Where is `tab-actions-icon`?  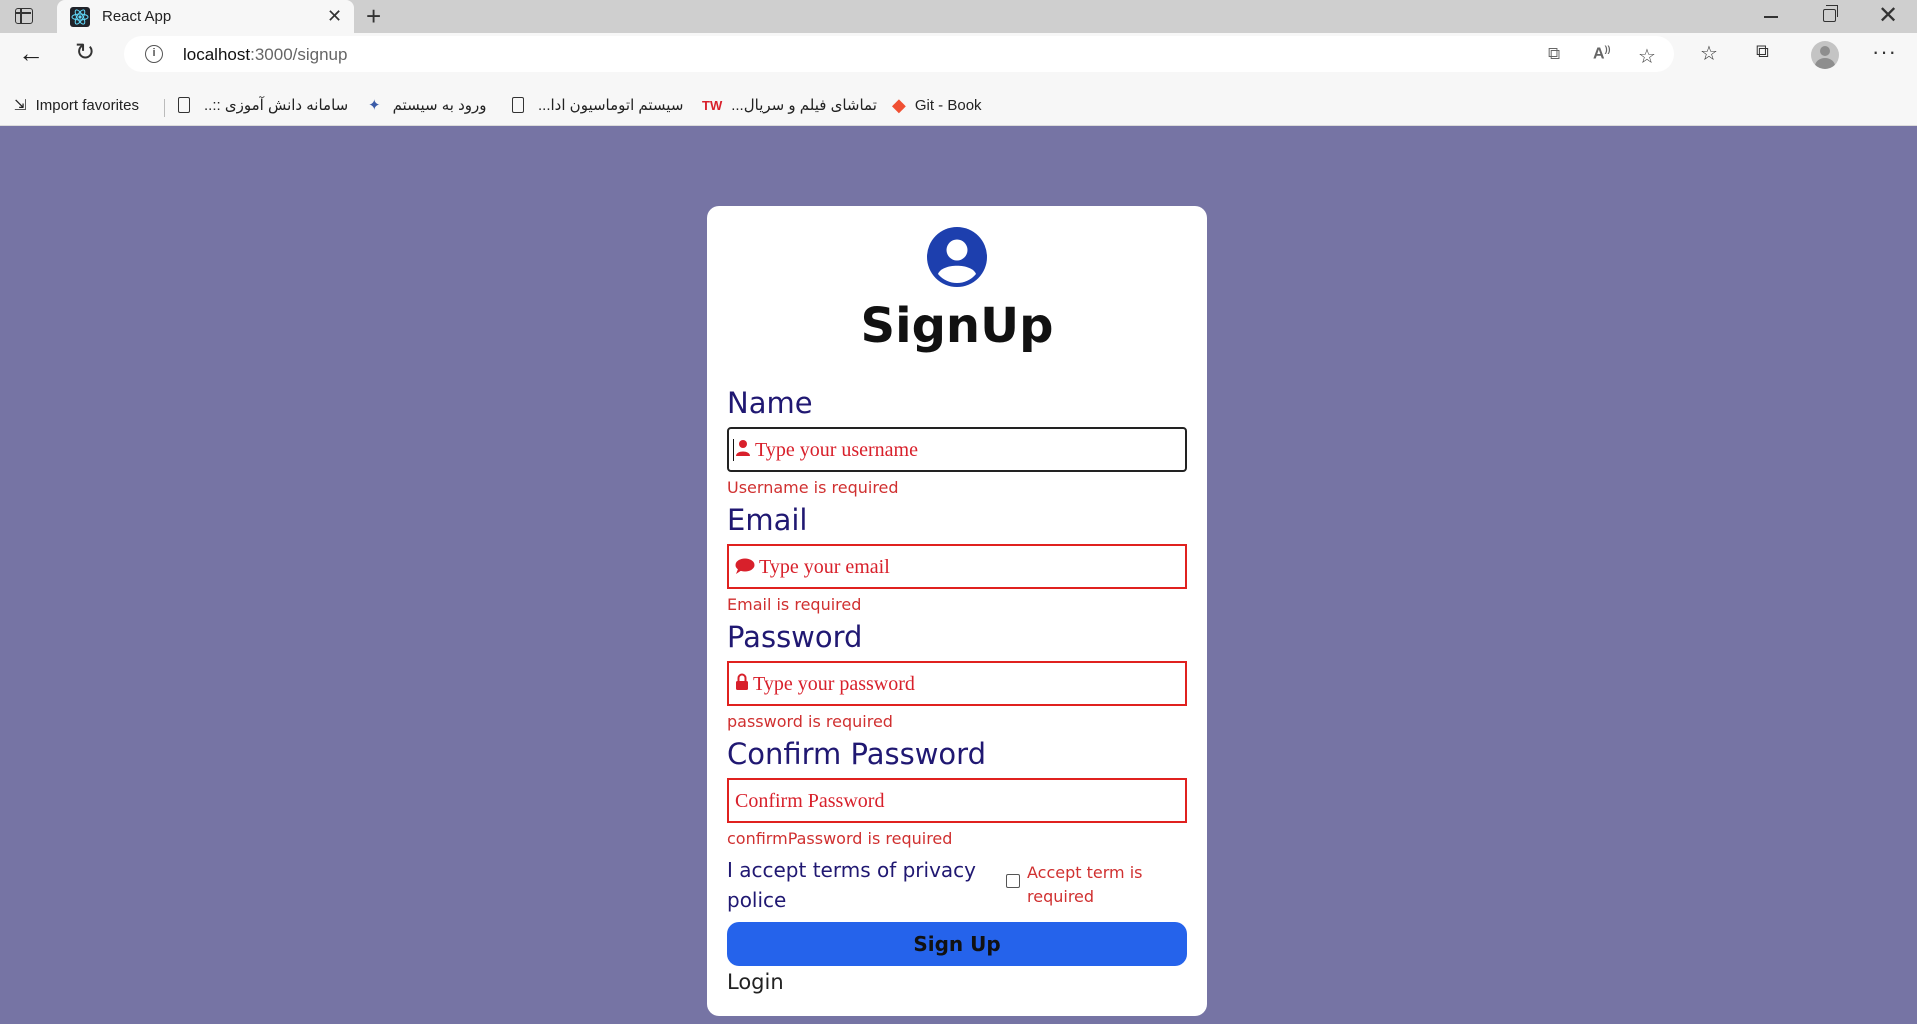 tab-actions-icon is located at coordinates (24, 16).